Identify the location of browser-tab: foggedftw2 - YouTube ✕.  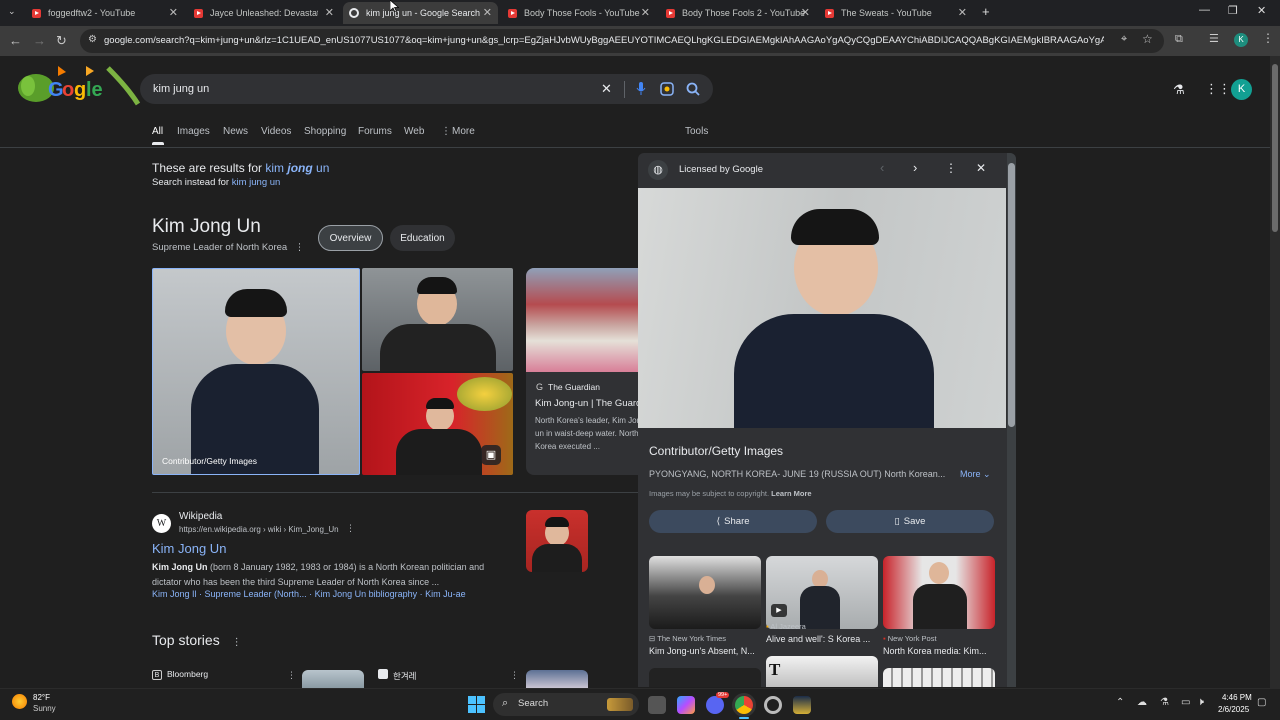
(105, 13).